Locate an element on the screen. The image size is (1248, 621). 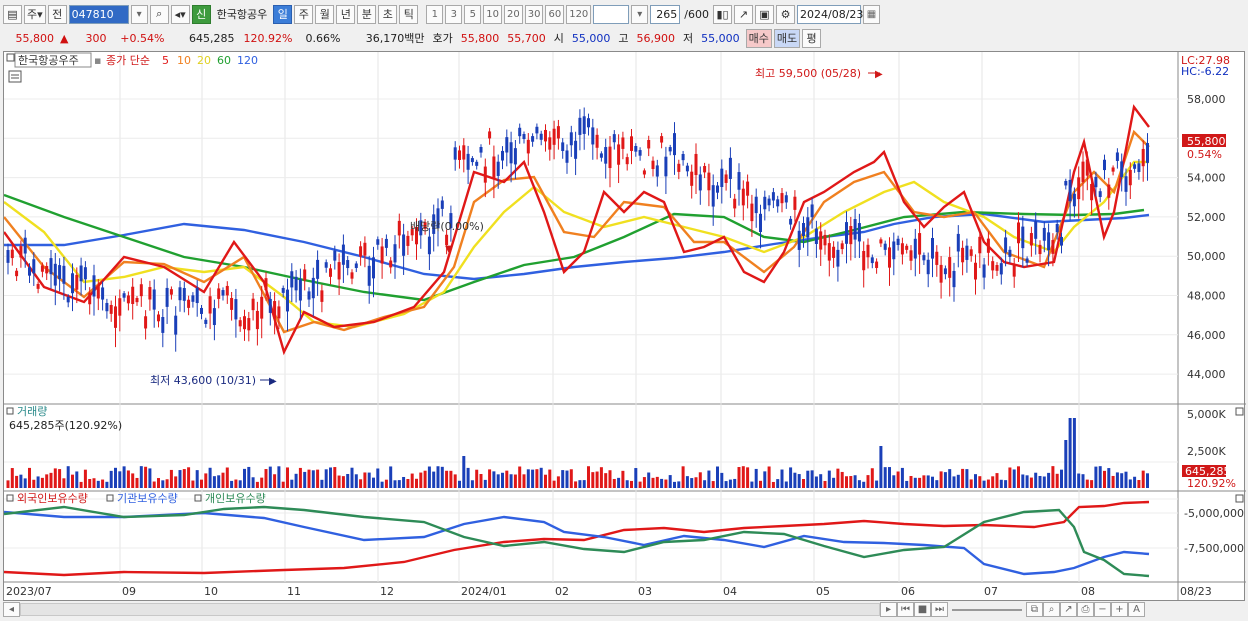
minute-120: 120 is located at coordinates (579, 14).